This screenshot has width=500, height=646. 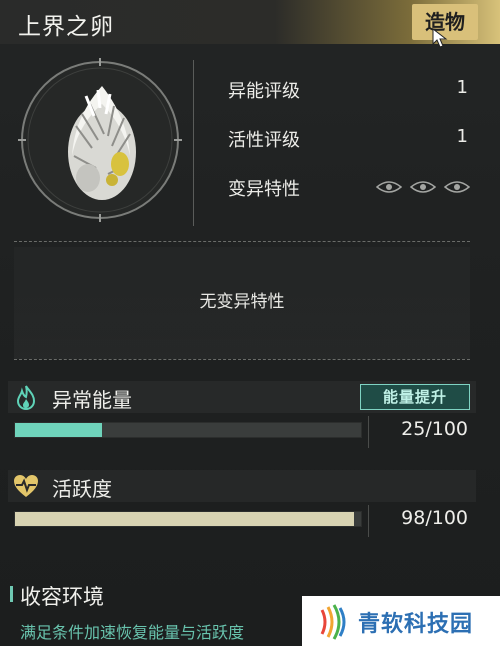 What do you see at coordinates (434, 518) in the screenshot?
I see `activity-value: 98/100` at bounding box center [434, 518].